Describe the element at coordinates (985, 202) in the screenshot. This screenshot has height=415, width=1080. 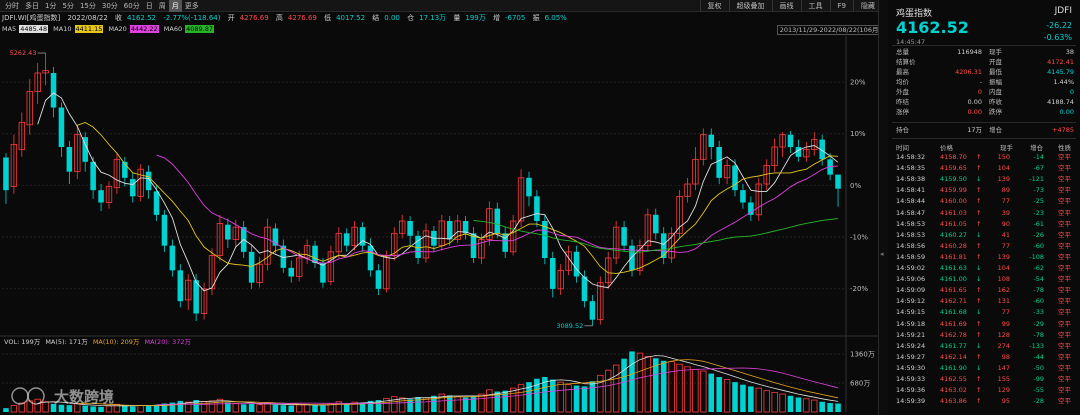
I see `tick-row: 14:58:44 4160.00 ↑ 77 -25 空平` at that location.